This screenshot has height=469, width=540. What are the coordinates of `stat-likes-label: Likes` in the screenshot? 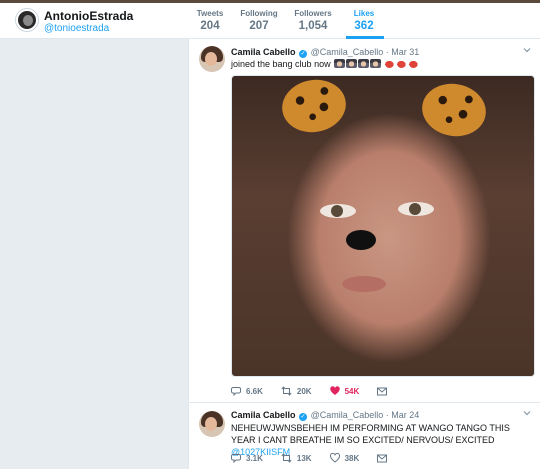 It's located at (364, 13).